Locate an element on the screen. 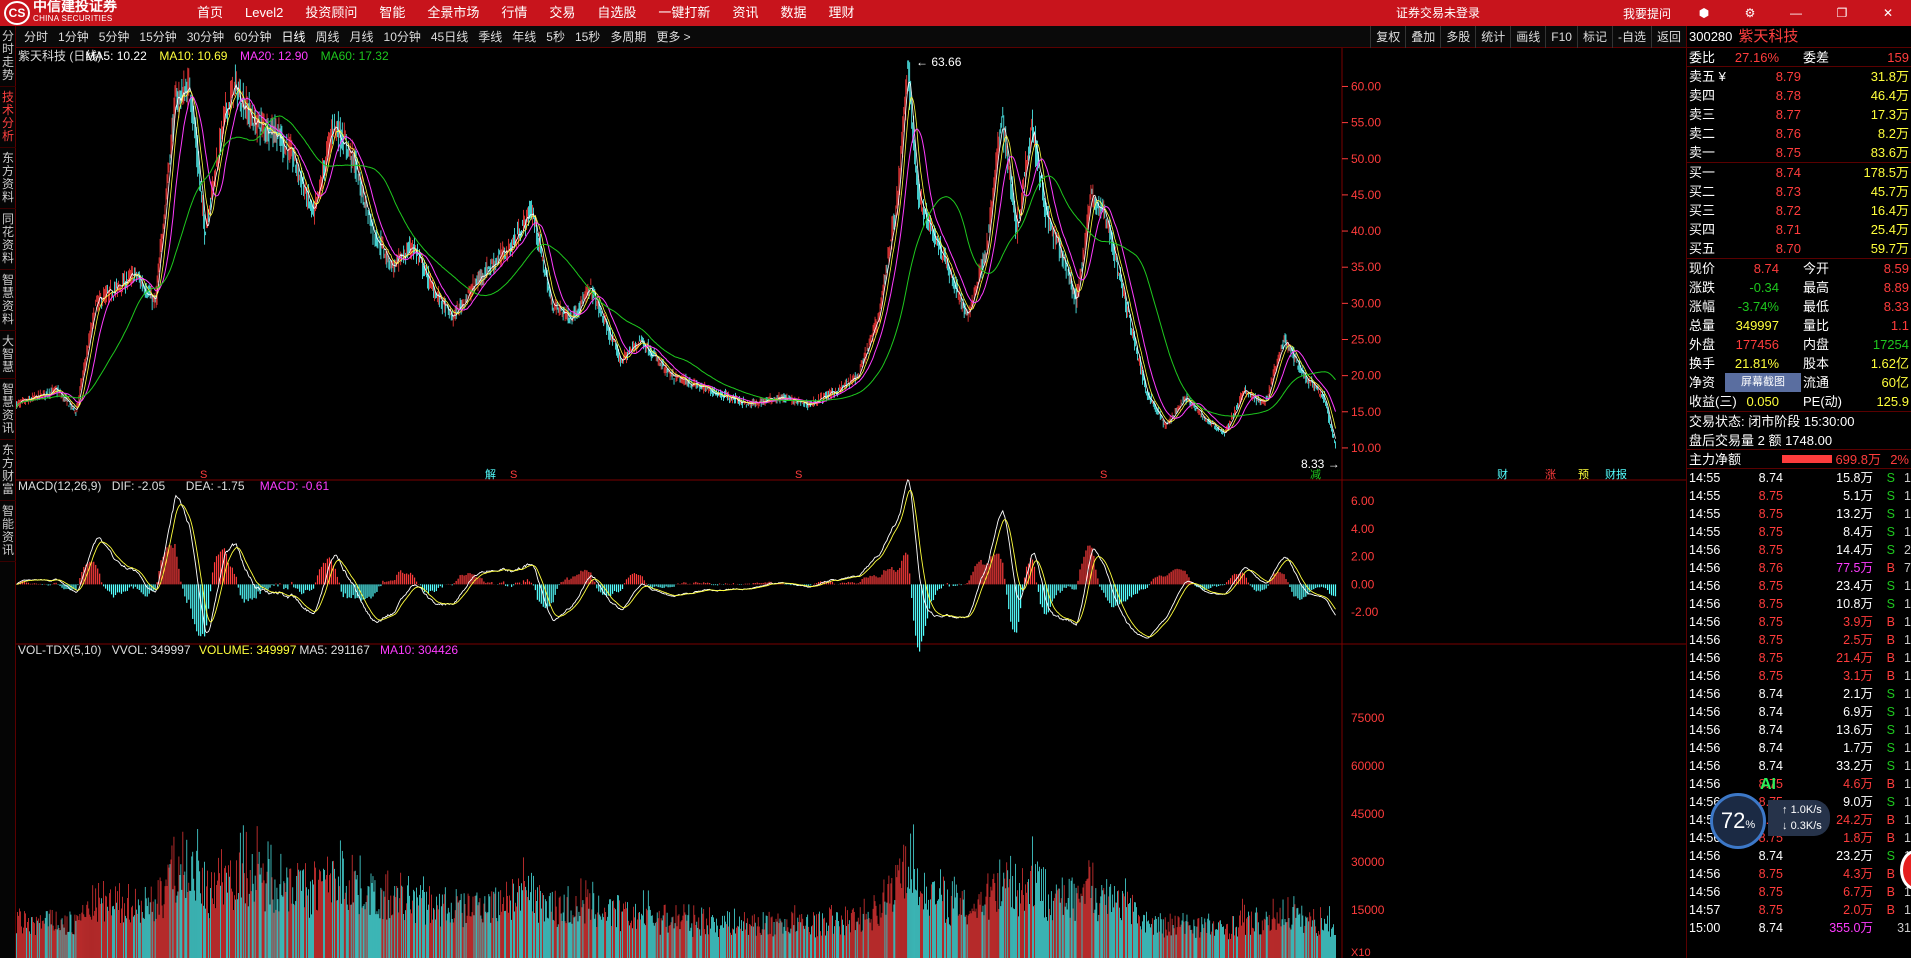 This screenshot has width=1911, height=958. nav-item: 投资顾问 is located at coordinates (331, 13).